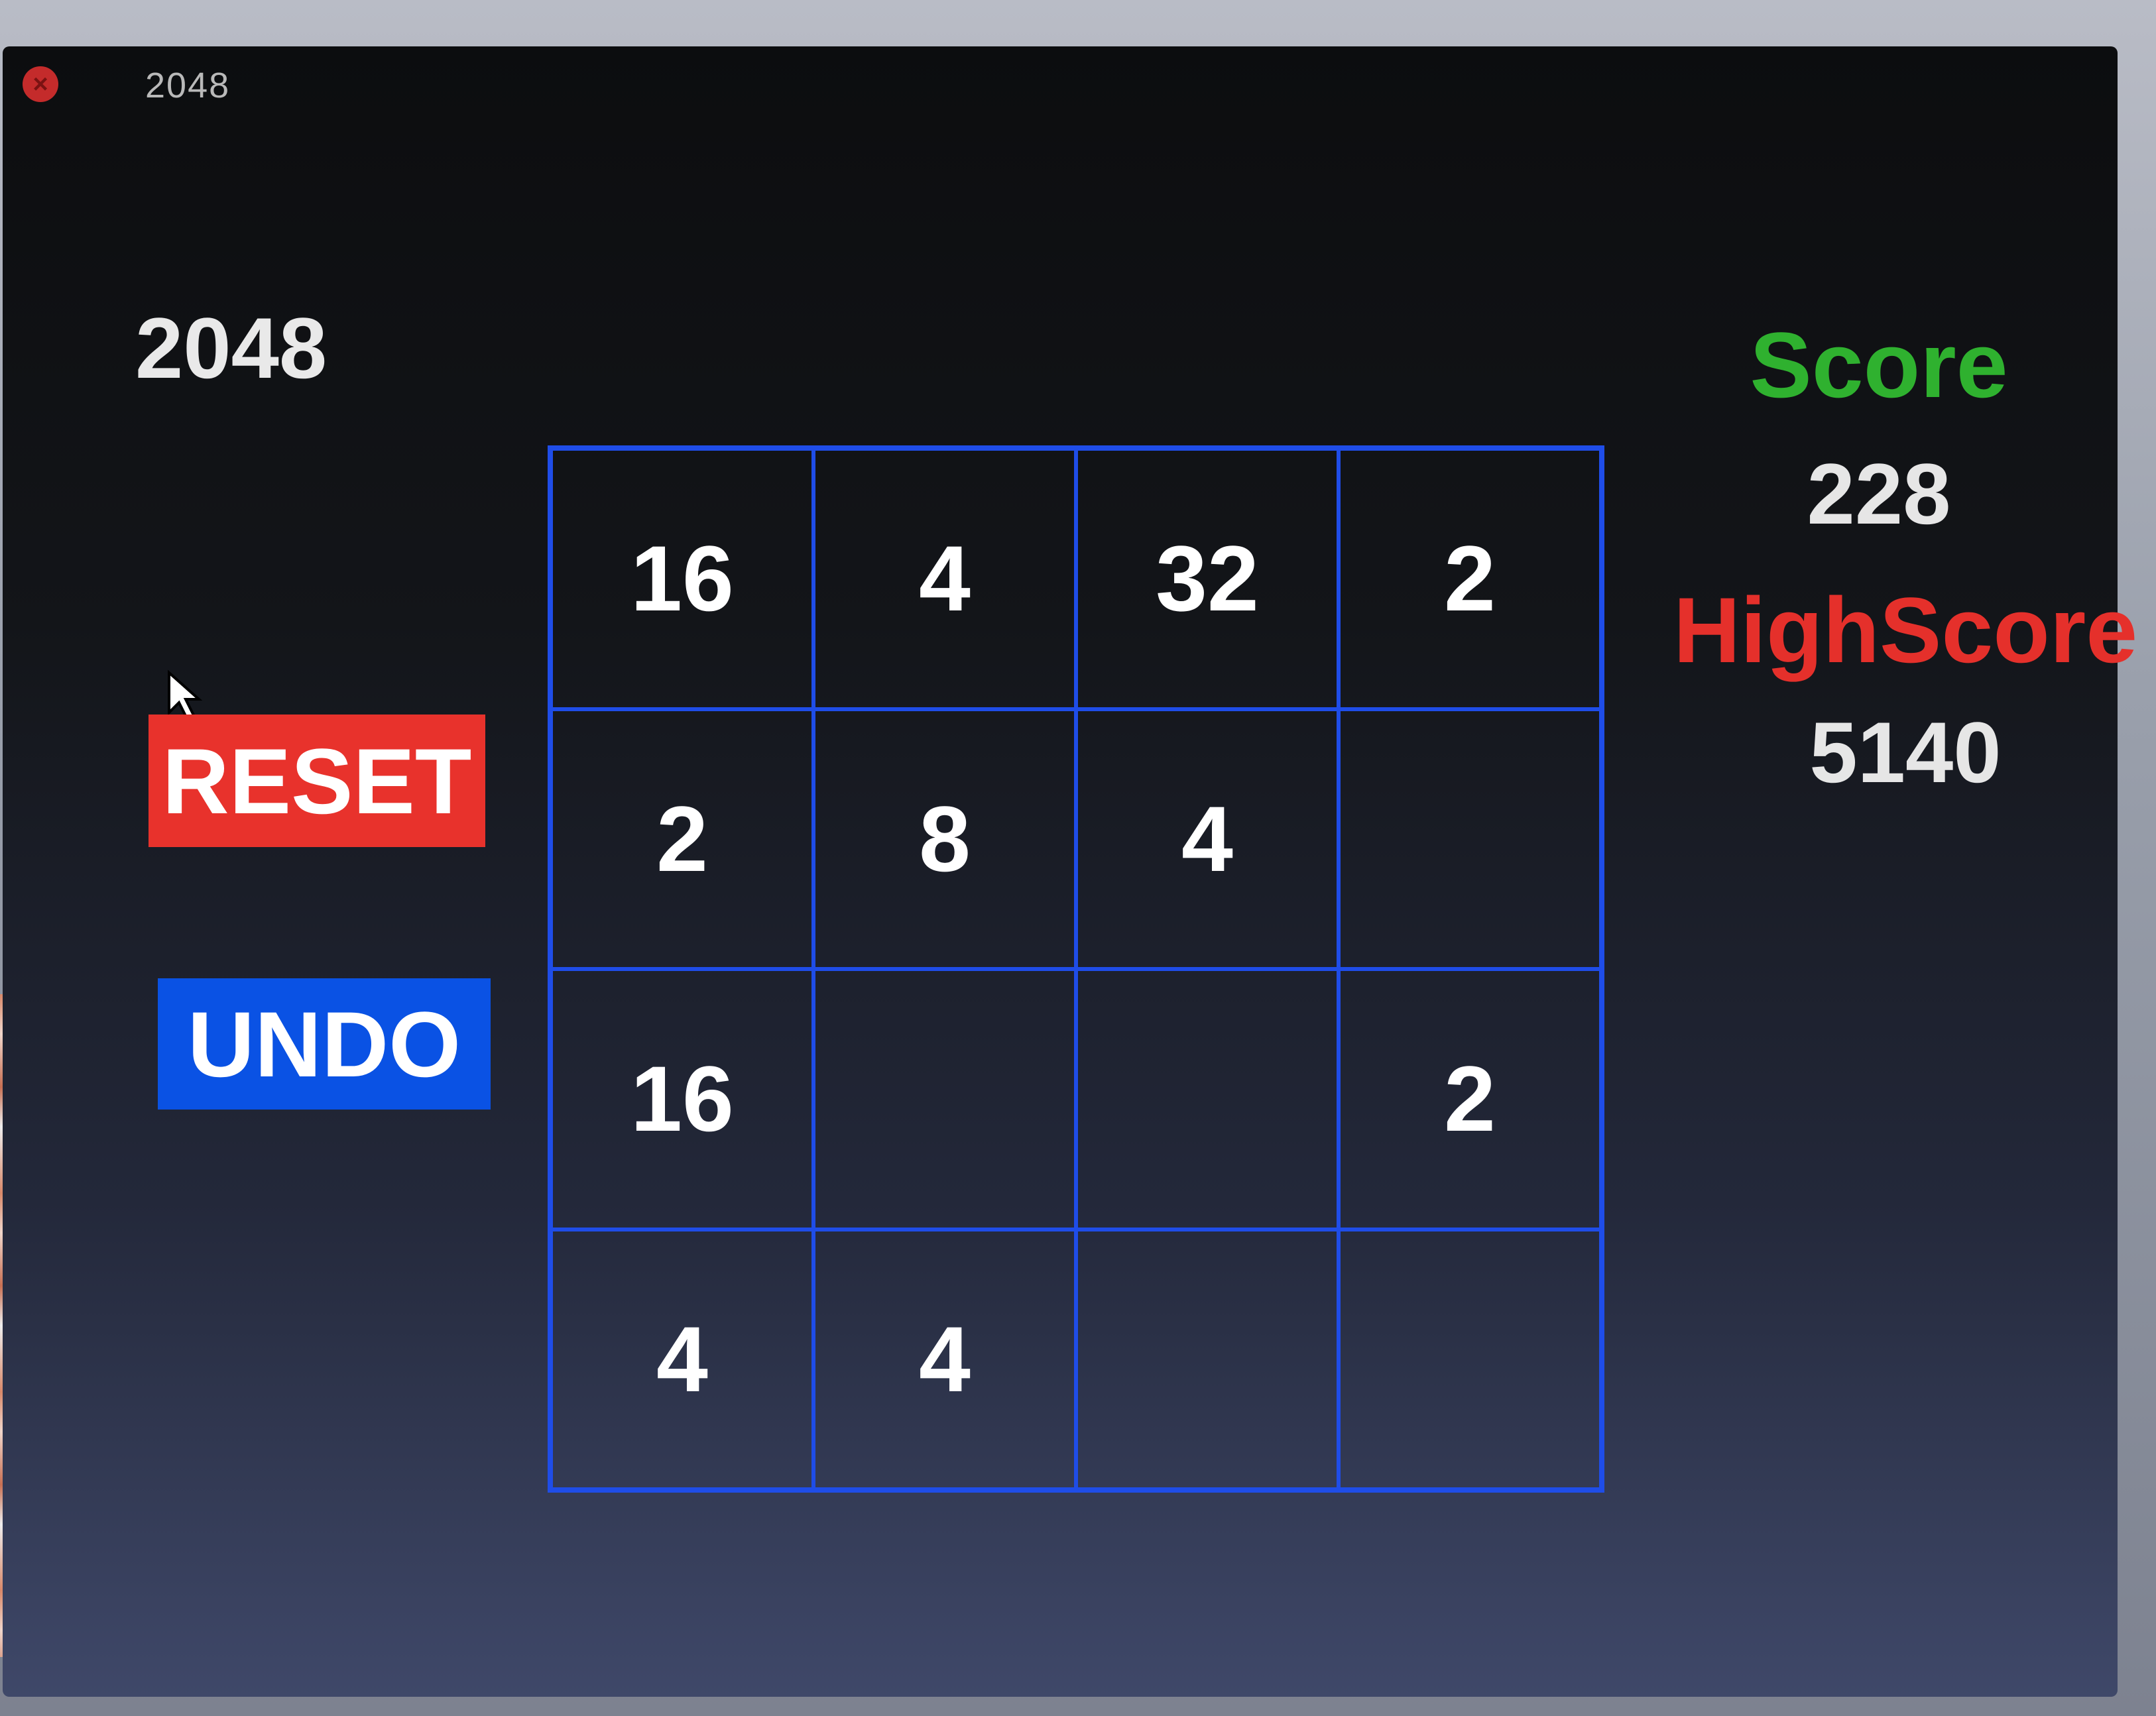  What do you see at coordinates (1905, 752) in the screenshot?
I see `highscore-value: 5140` at bounding box center [1905, 752].